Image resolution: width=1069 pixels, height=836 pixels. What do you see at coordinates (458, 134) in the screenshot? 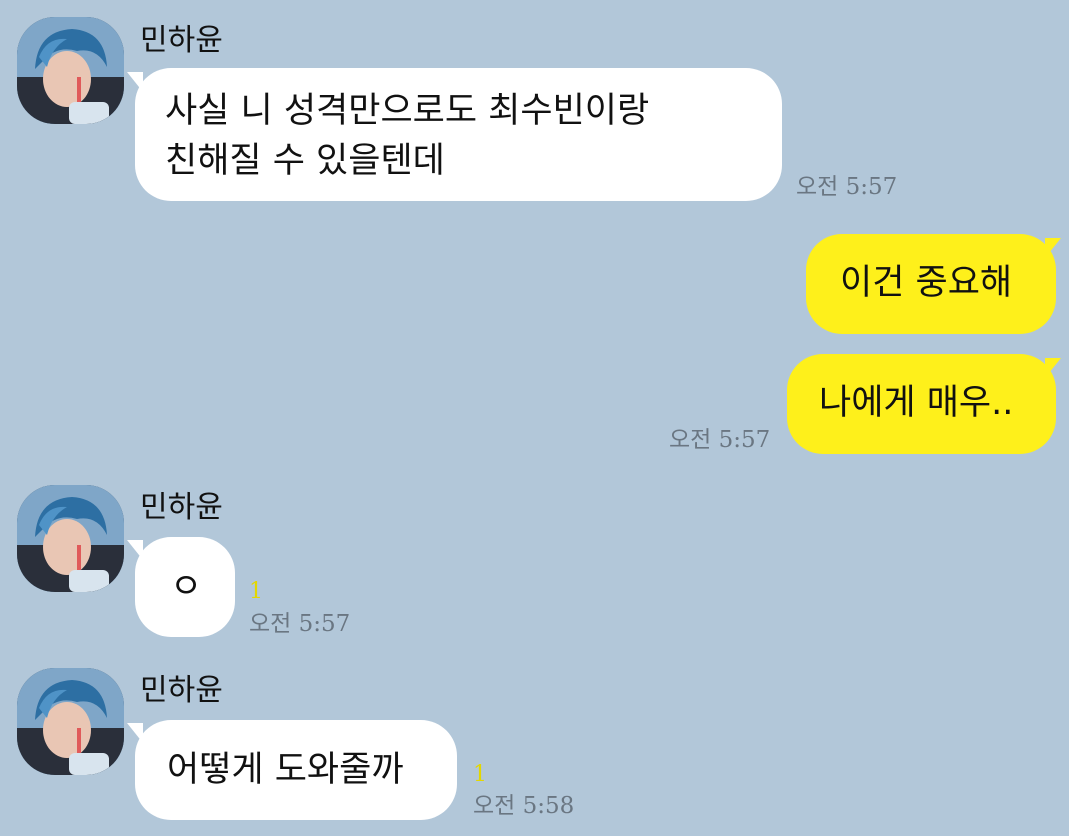
I see `message-bubble: 사실 니 성격만으로도 최수빈이랑 친해질 수 있을텐데` at bounding box center [458, 134].